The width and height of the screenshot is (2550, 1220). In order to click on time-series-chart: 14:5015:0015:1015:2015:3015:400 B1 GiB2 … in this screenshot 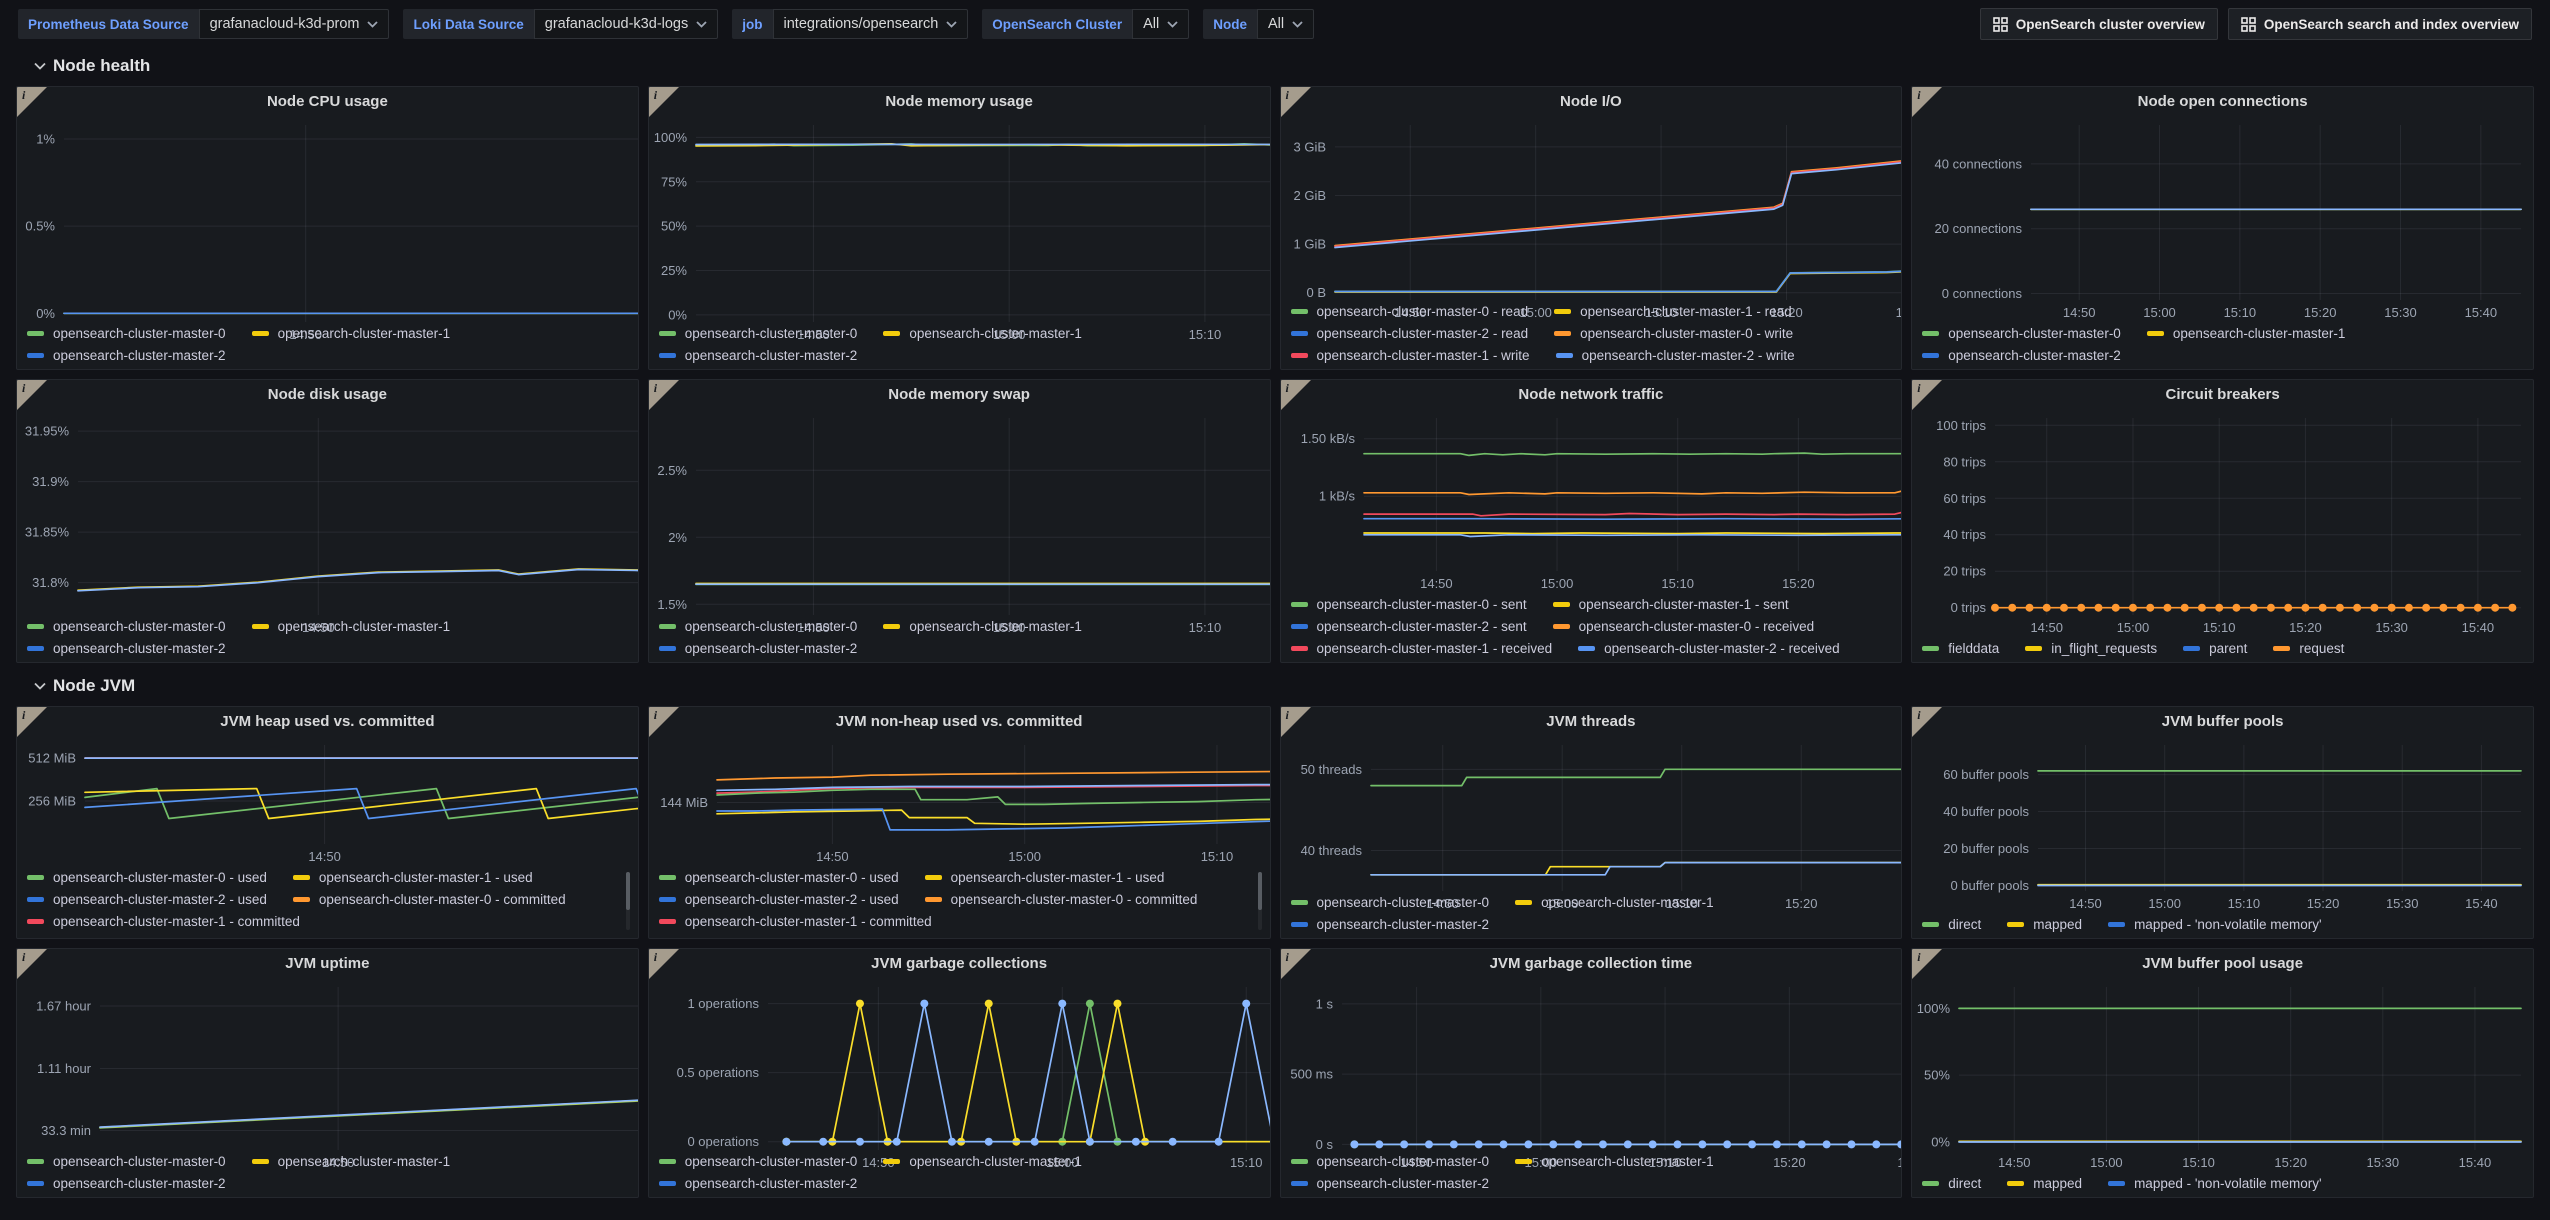, I will do `click(1591, 217)`.